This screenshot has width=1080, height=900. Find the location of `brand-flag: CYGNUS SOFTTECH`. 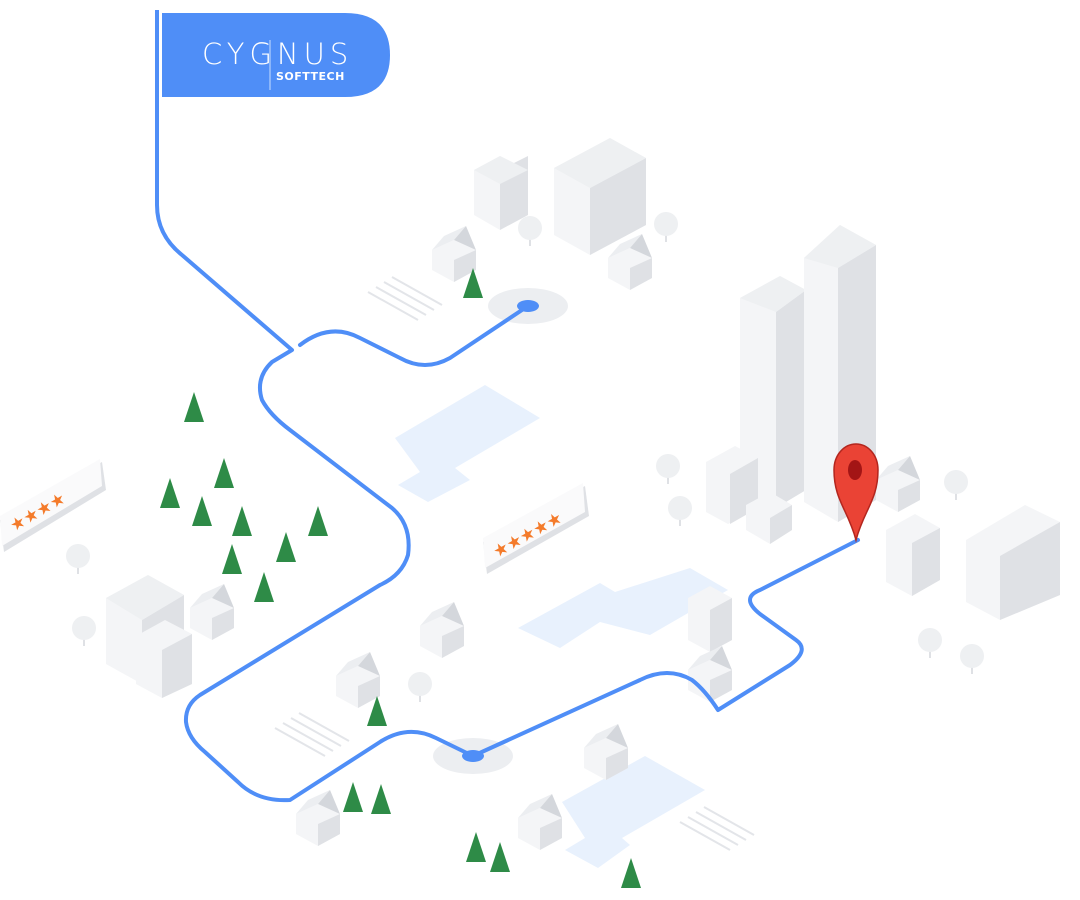

brand-flag: CYGNUS SOFTTECH is located at coordinates (272, 55).